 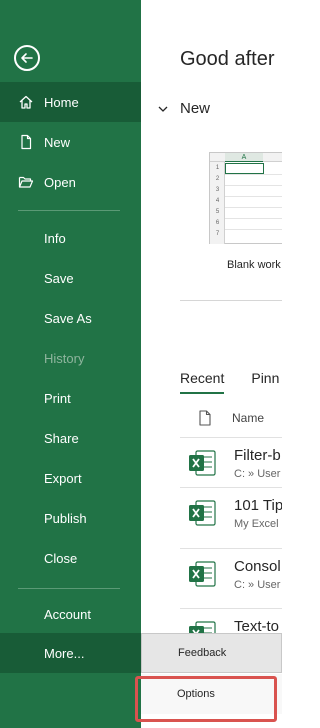 I want to click on back-arrow-icon, so click(x=27, y=58).